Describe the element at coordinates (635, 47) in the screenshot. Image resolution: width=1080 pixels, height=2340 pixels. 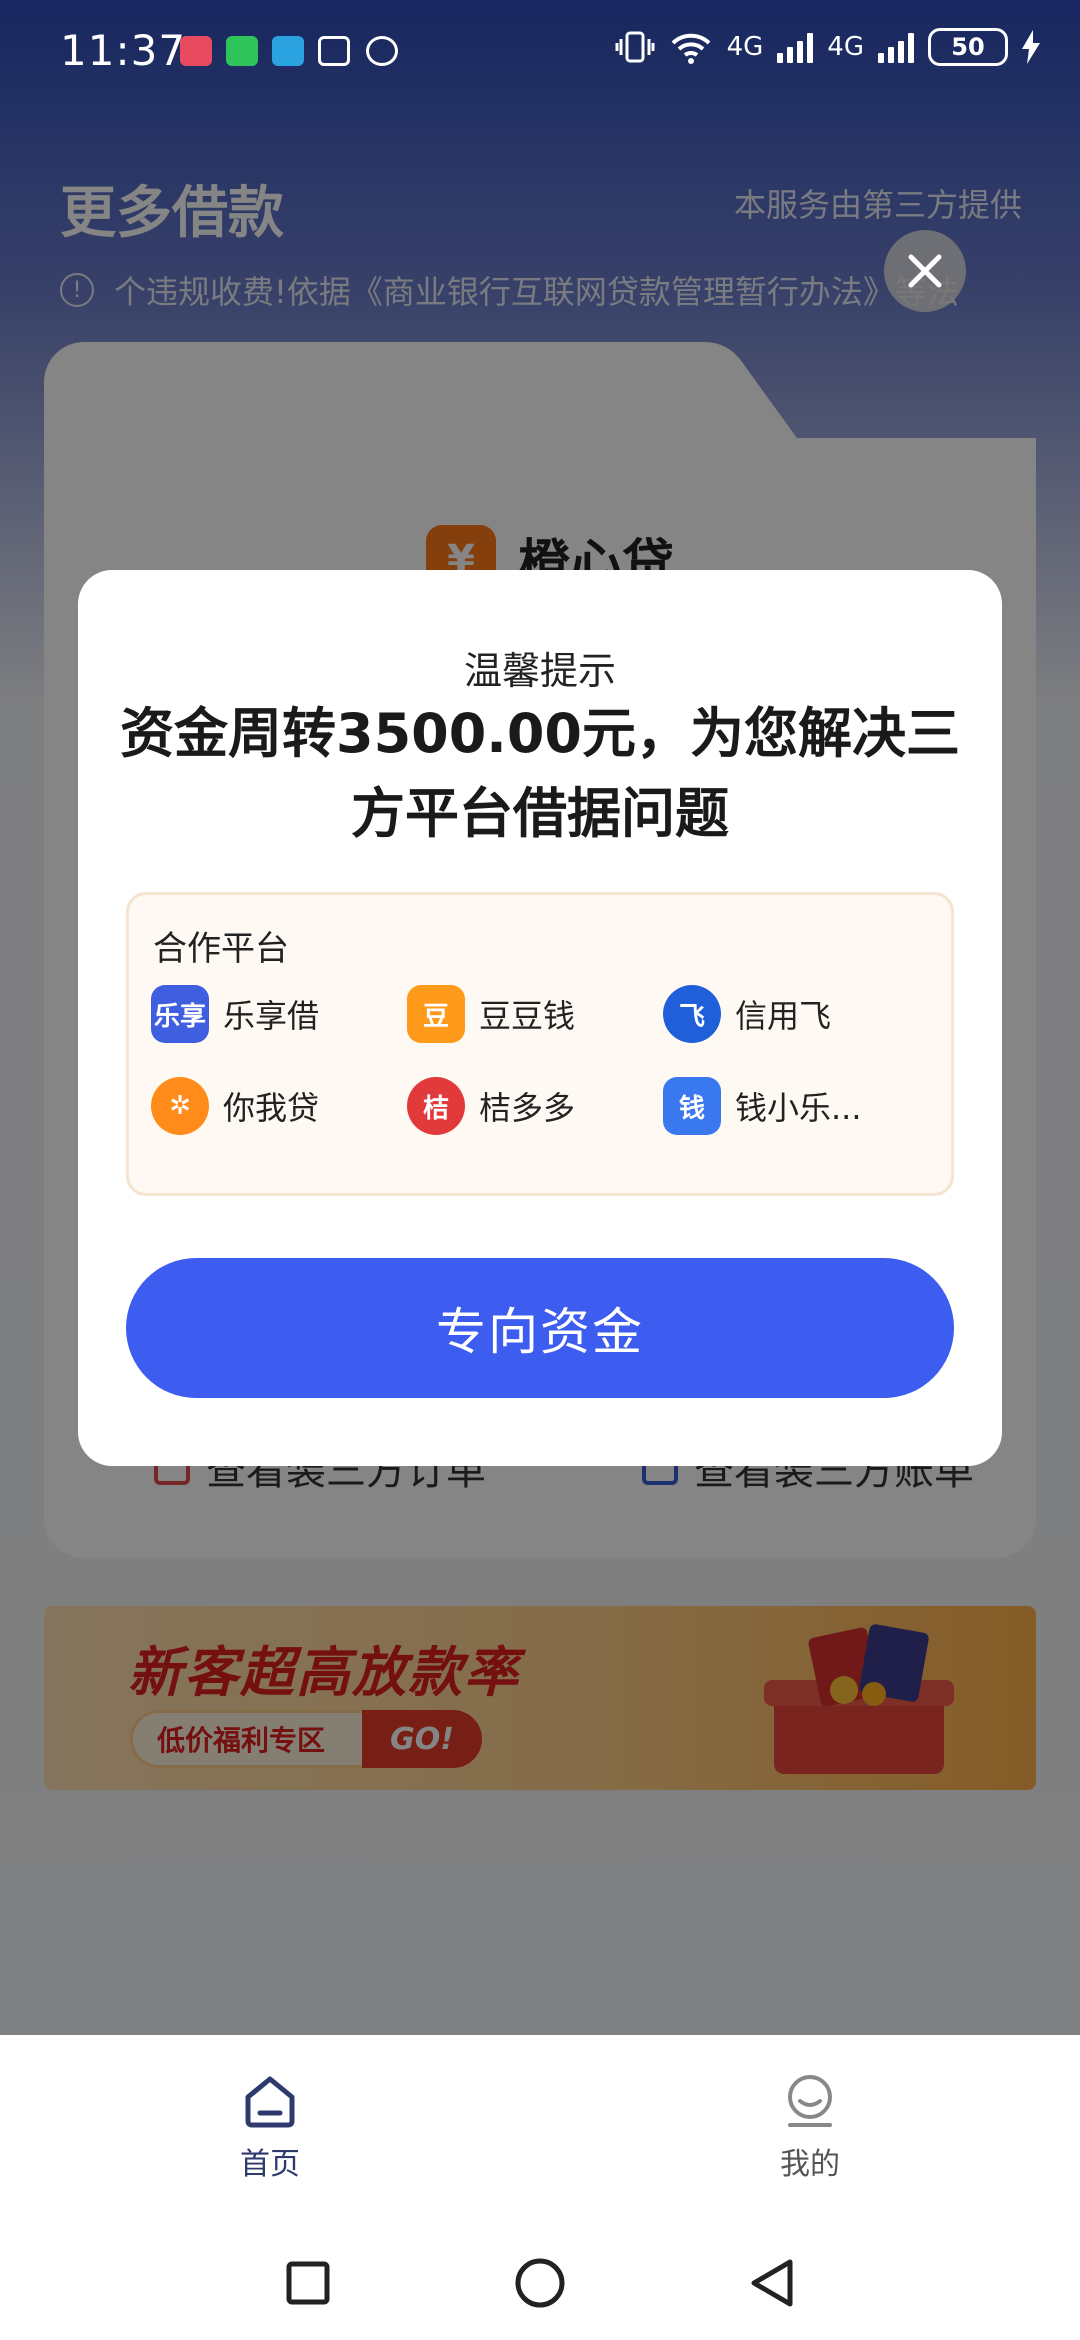
I see `vibrate-icon` at that location.